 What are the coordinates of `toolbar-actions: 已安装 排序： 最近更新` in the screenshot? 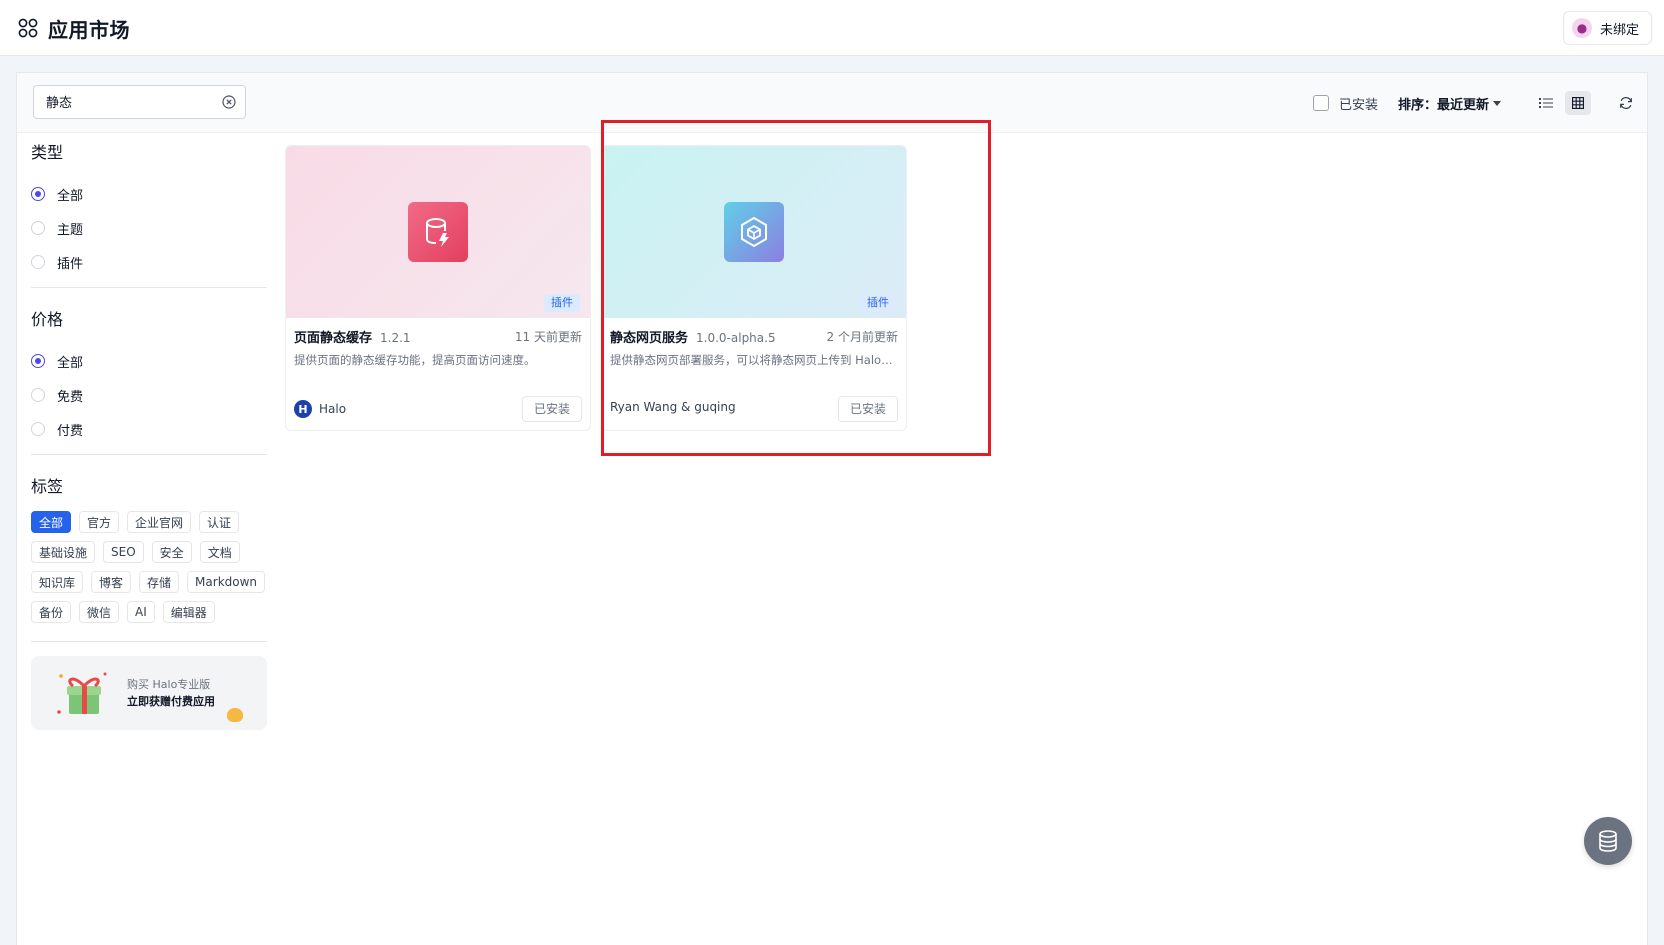 It's located at (1473, 103).